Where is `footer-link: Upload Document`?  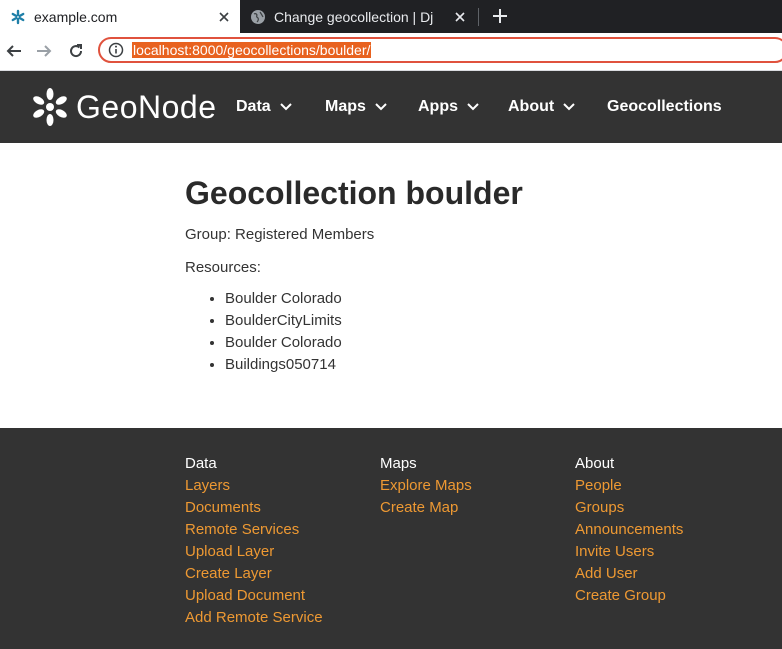 footer-link: Upload Document is located at coordinates (254, 596).